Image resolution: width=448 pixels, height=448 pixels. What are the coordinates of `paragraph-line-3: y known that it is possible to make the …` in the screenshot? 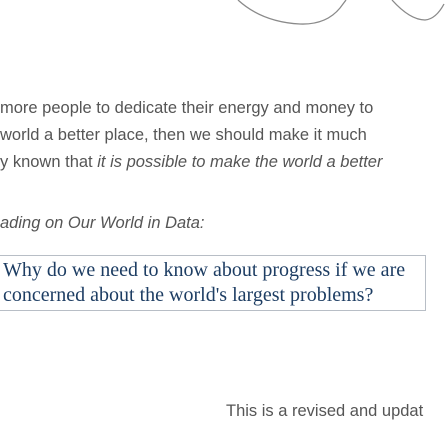 It's located at (224, 162).